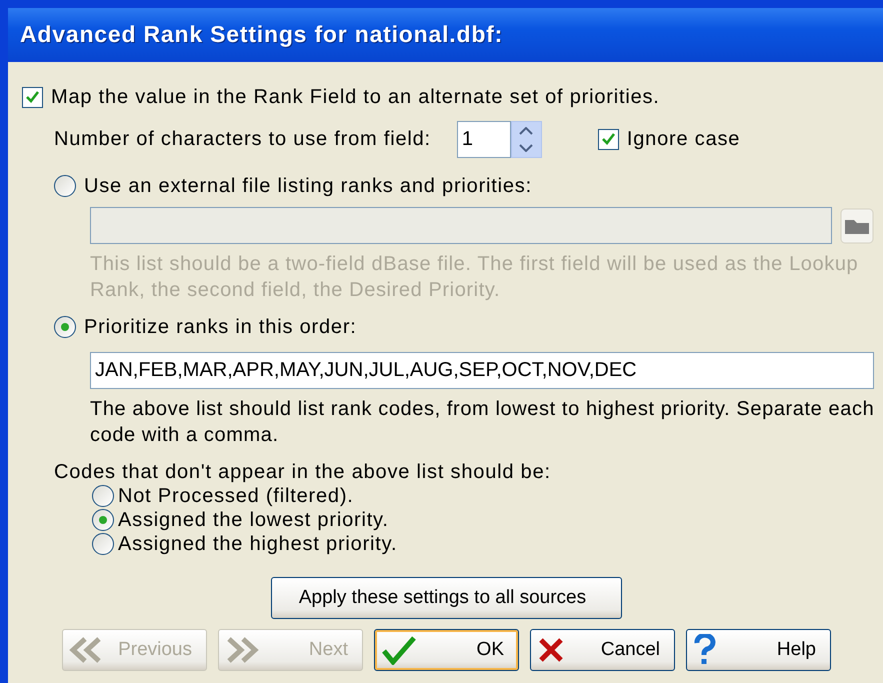  Describe the element at coordinates (705, 650) in the screenshot. I see `question-mark-icon` at that location.